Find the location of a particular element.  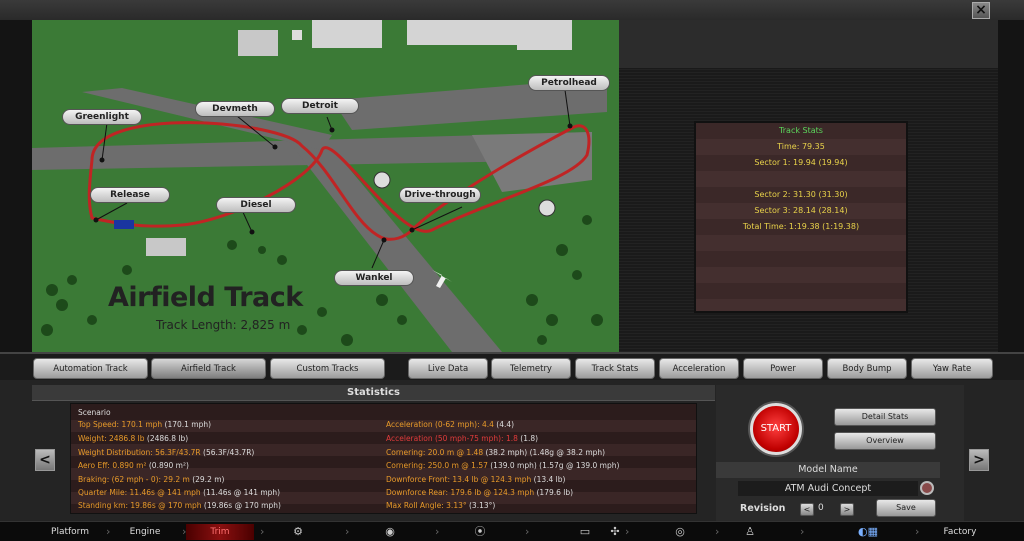

track-stats-sector3: Sector 3: 28.14 (28.14) is located at coordinates (801, 210).